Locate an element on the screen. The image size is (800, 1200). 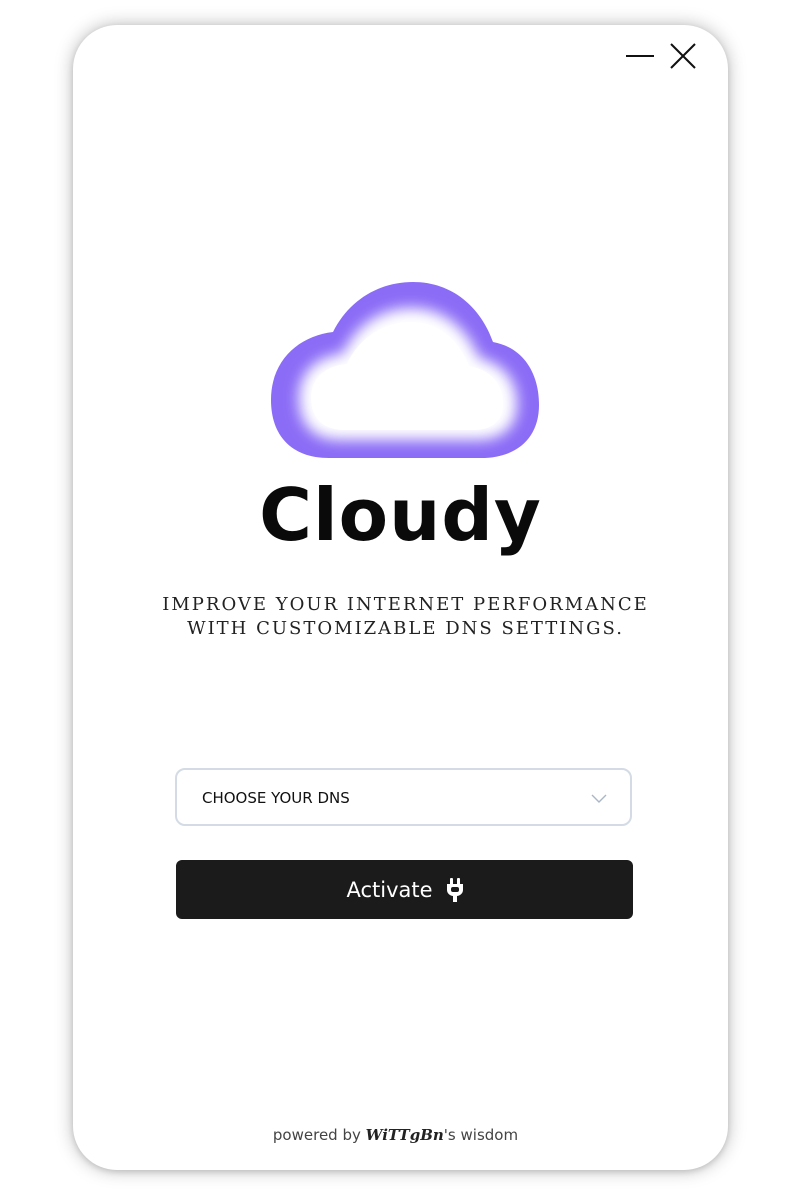
tagline-line-2: WITH CUSTOMIZABLE DNS SETTINGS. is located at coordinates (405, 628).